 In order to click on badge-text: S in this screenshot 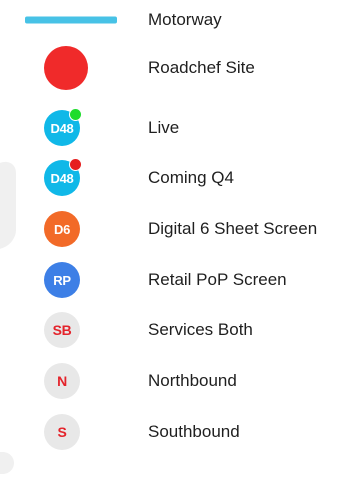, I will do `click(62, 432)`.